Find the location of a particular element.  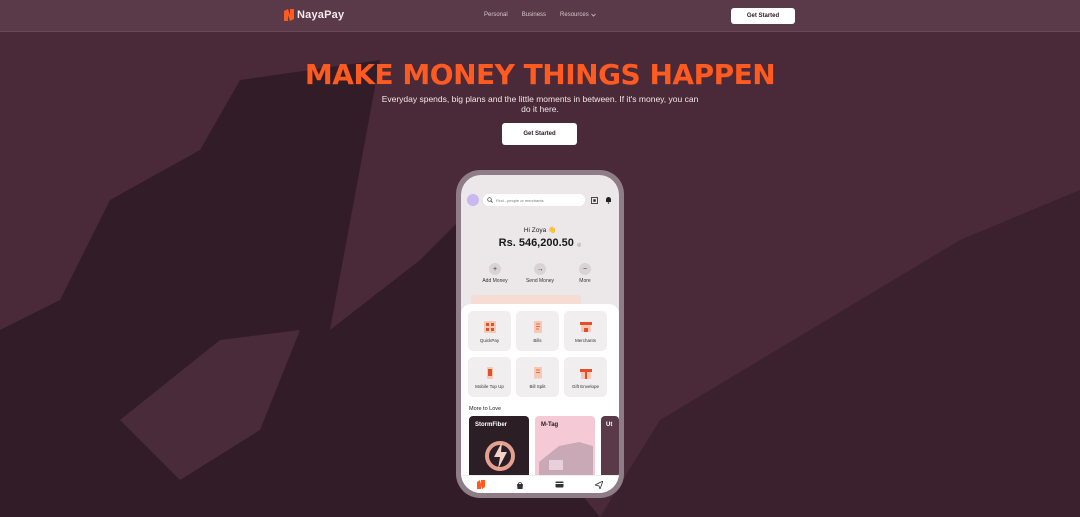

add-money-label: Add Money is located at coordinates (495, 281).